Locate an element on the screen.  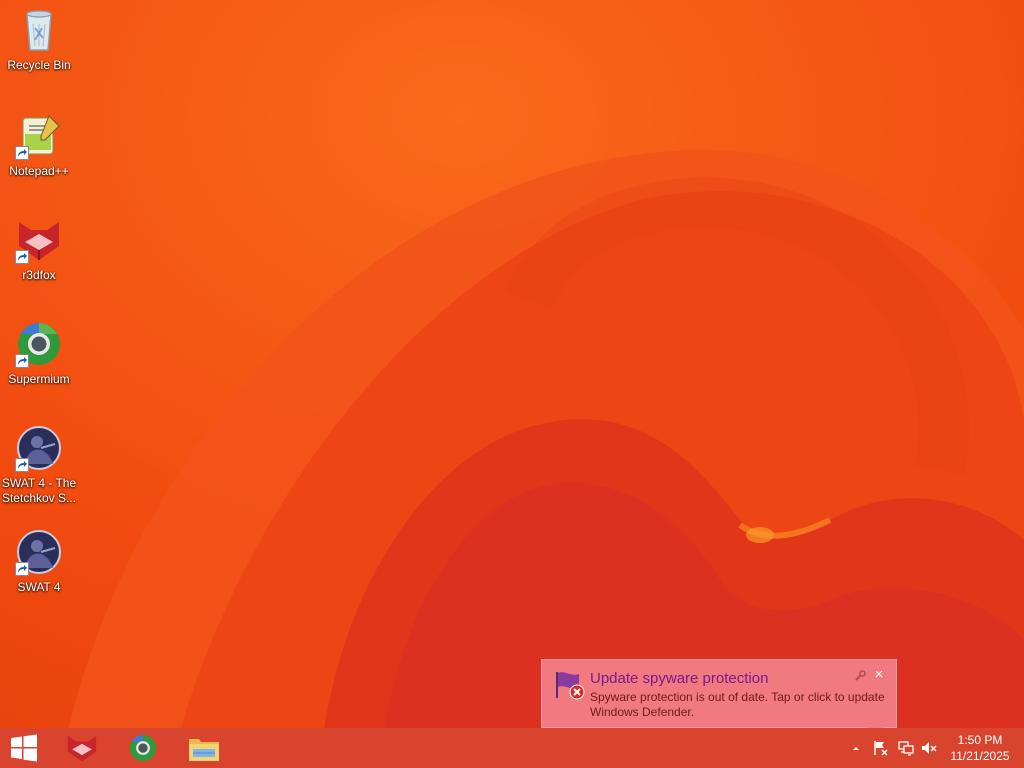
taskbar-file-explorer-button is located at coordinates (204, 748).